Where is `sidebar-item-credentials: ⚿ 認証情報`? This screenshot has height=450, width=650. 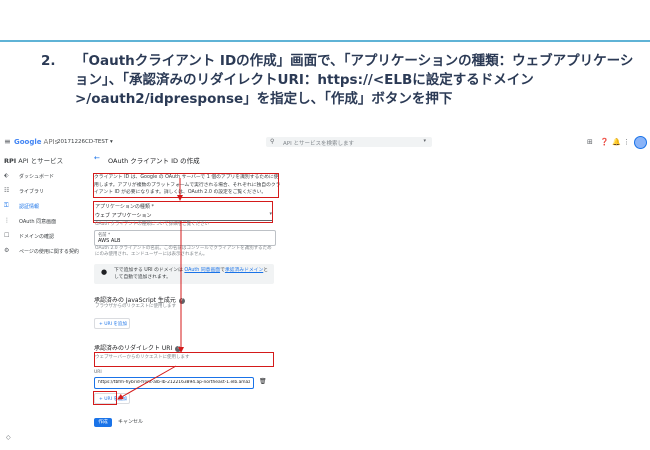
sidebar-item-credentials: ⚿ 認証情報 is located at coordinates (45, 207).